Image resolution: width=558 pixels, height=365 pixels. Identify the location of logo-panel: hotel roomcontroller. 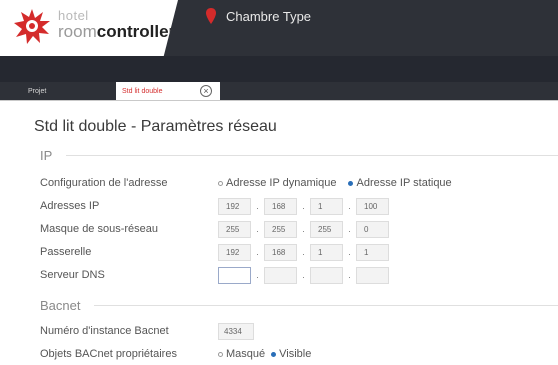
(89, 28).